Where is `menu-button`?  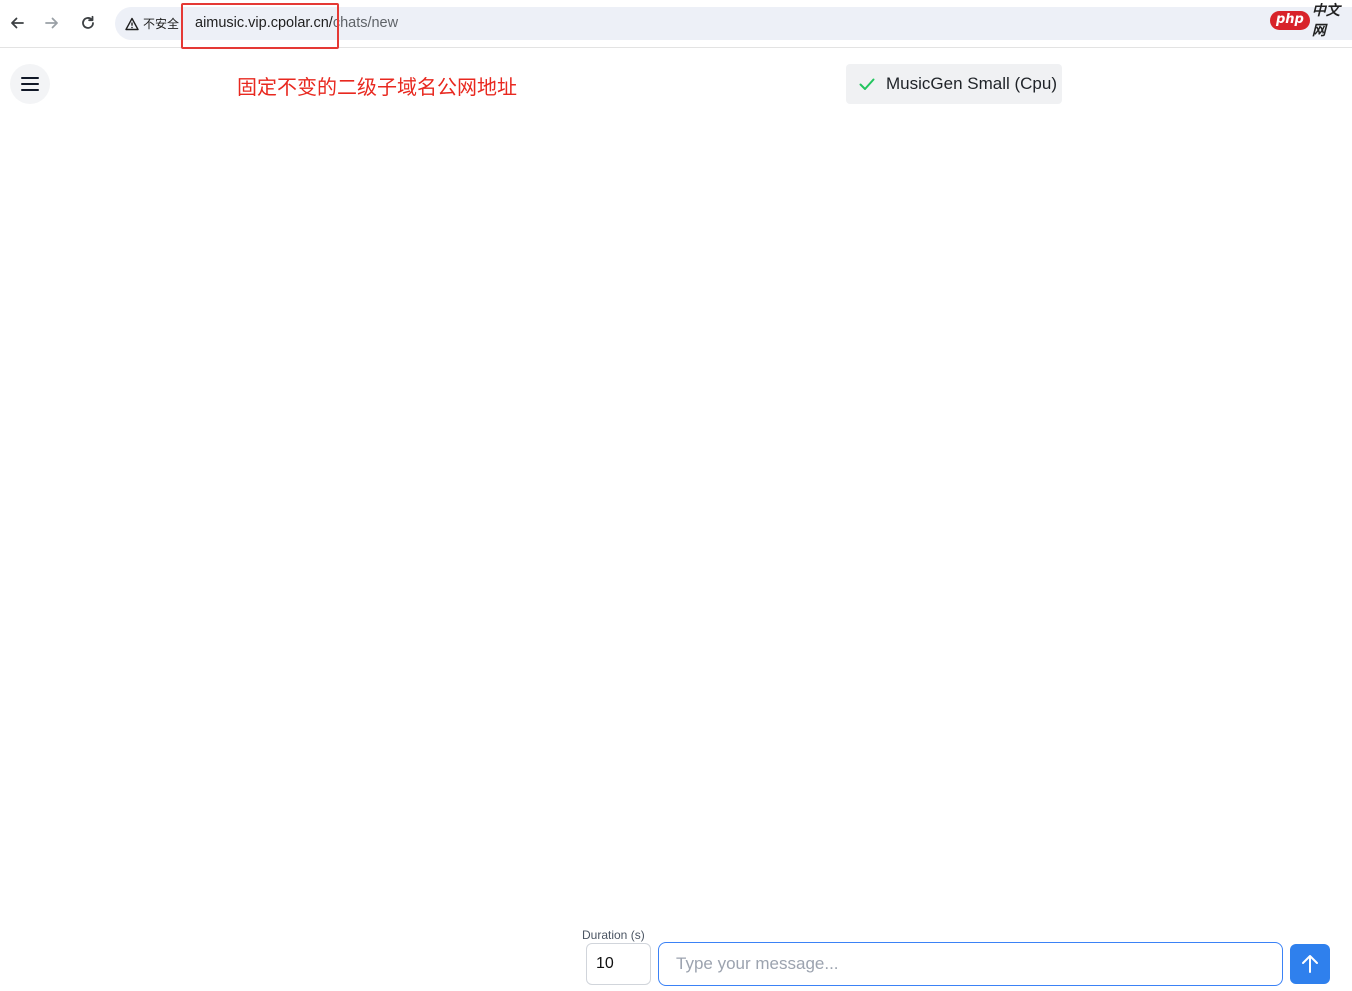 menu-button is located at coordinates (30, 84).